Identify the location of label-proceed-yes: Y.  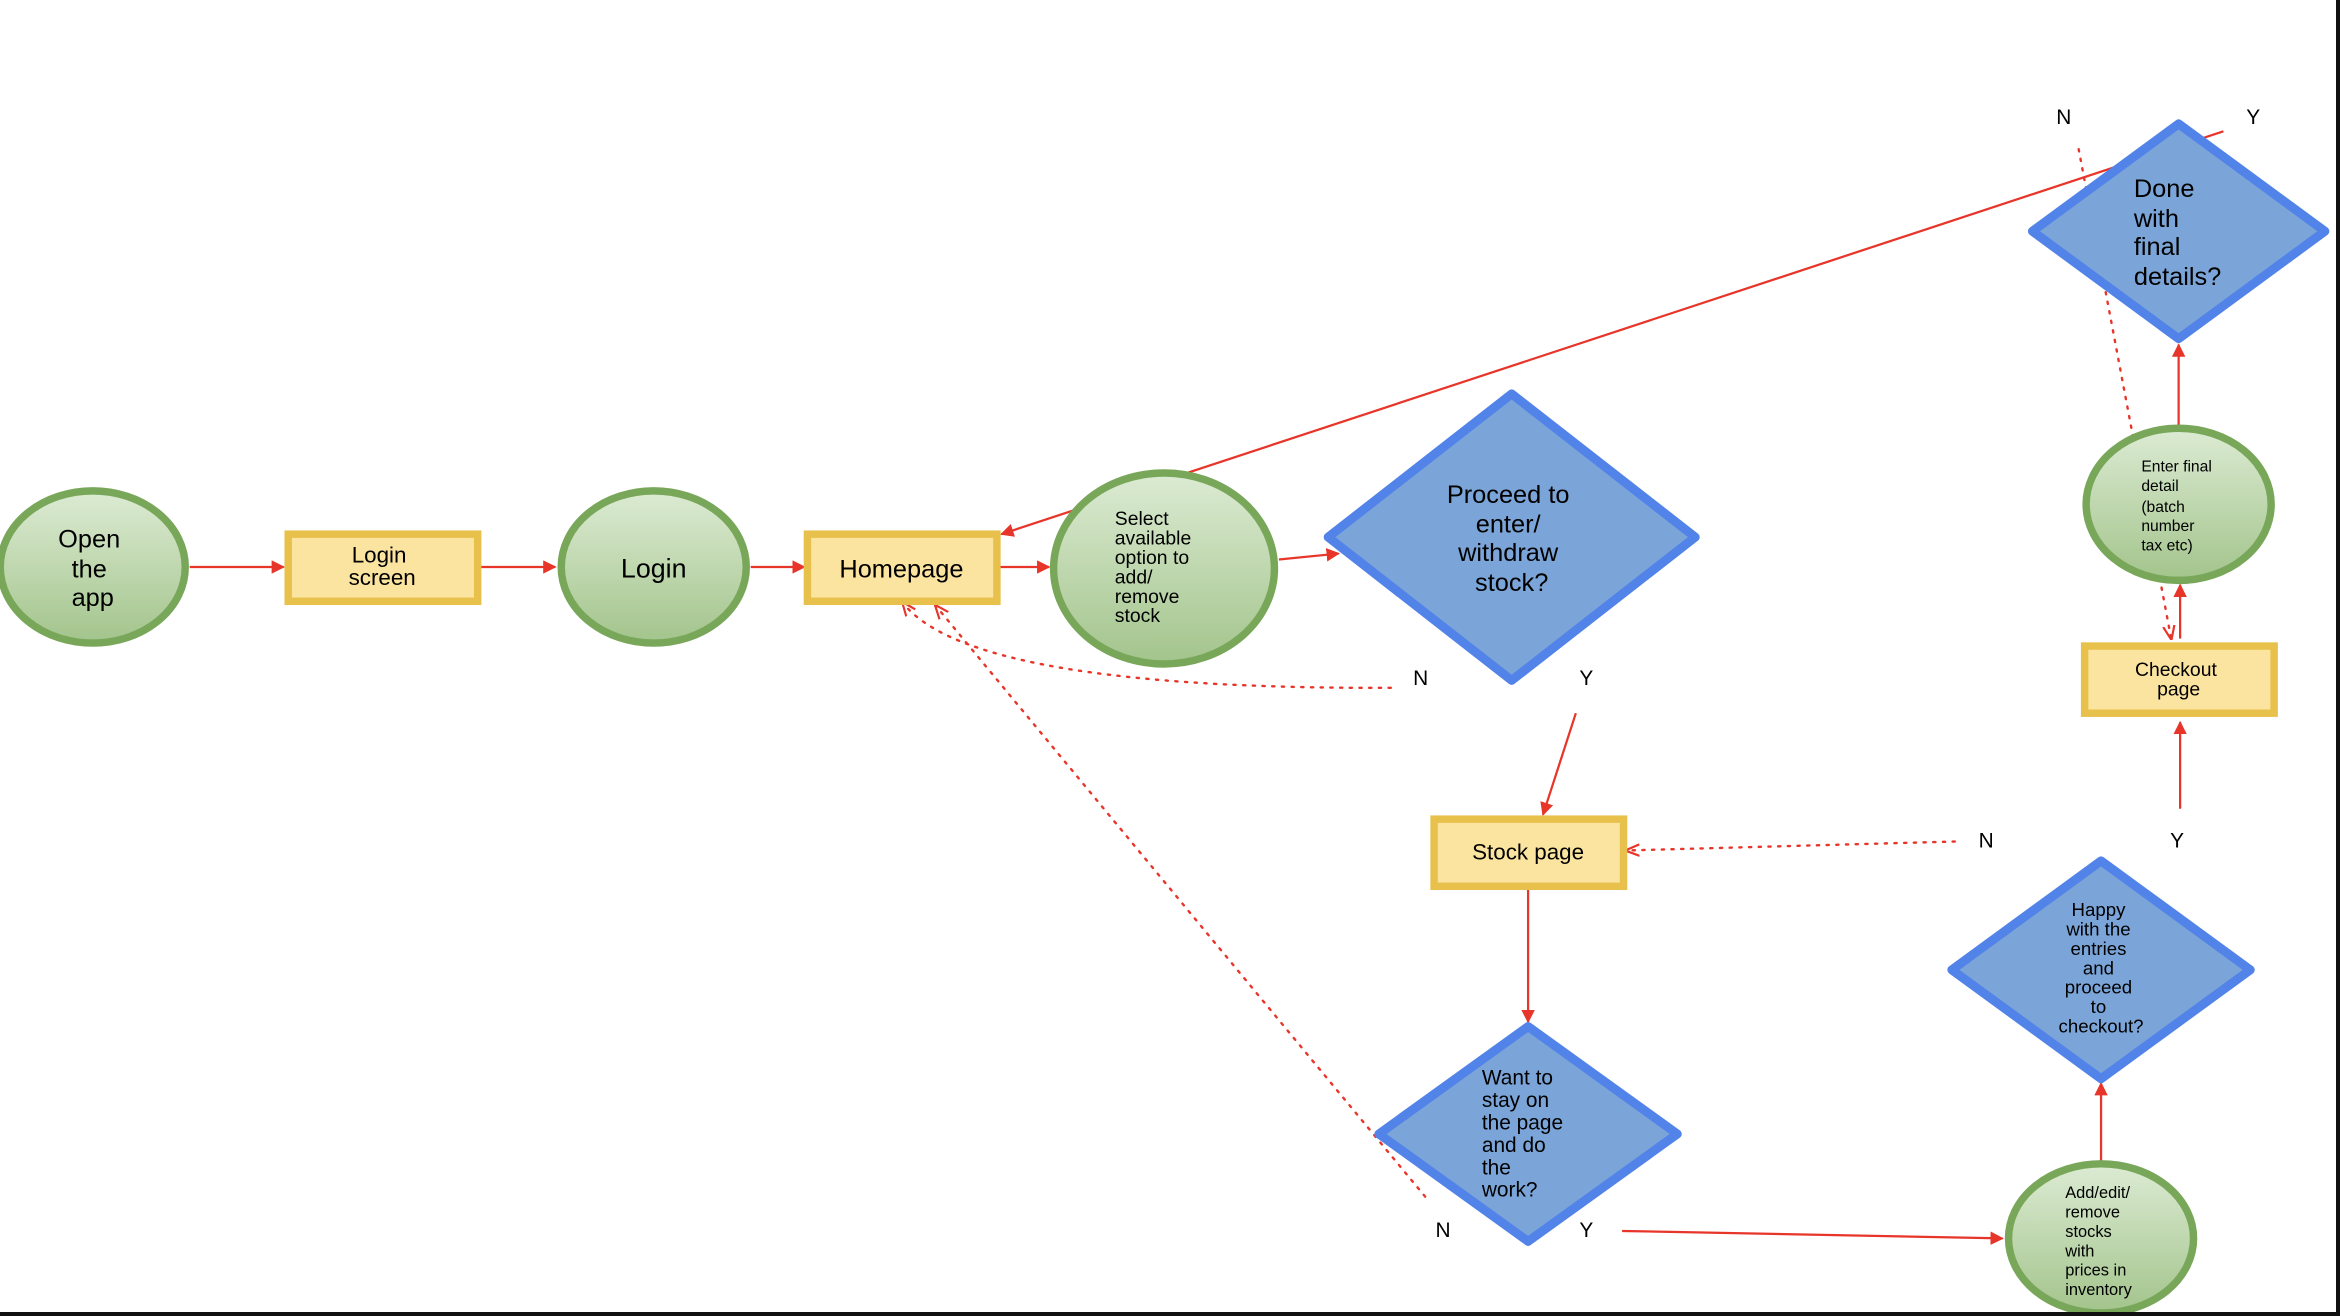
(1586, 678).